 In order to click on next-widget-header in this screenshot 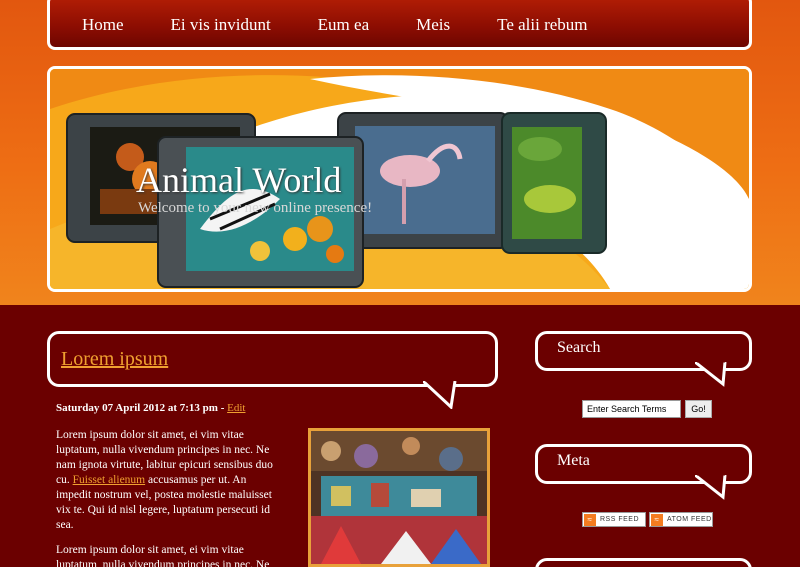, I will do `click(643, 562)`.